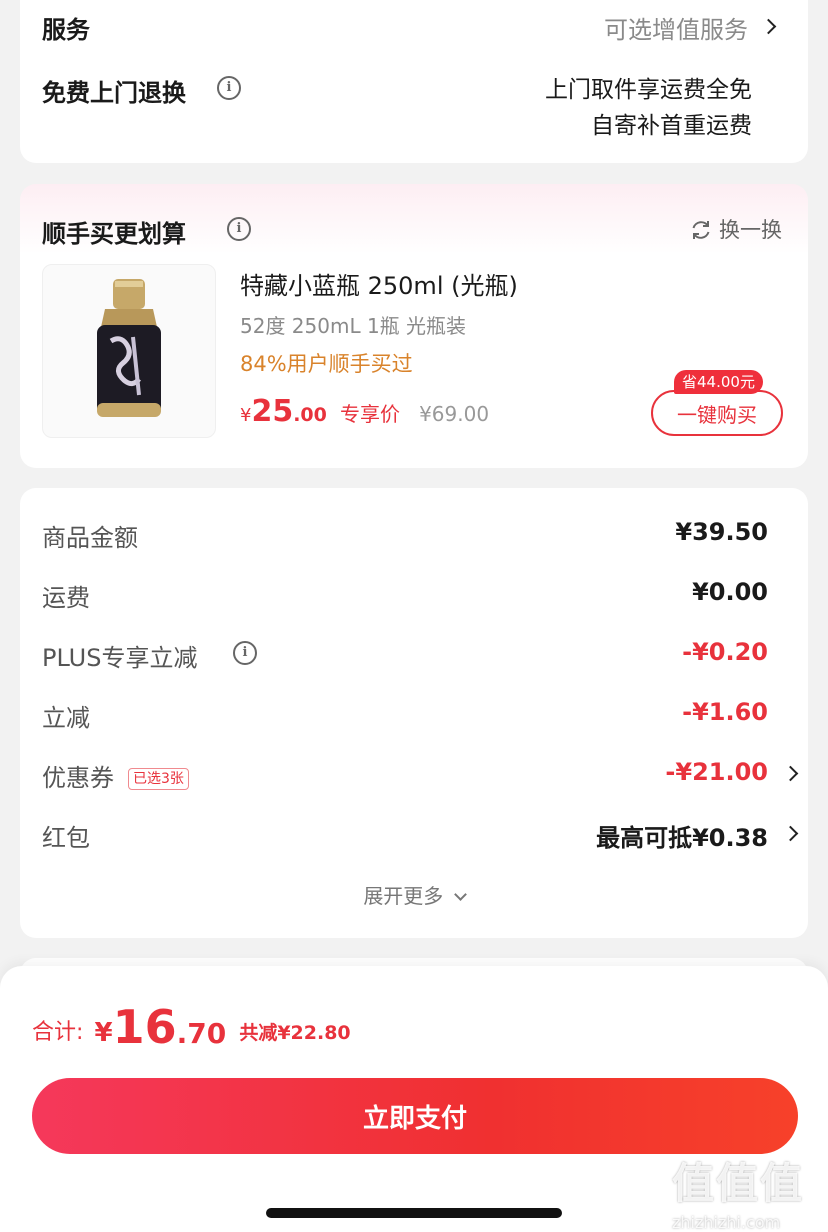  I want to click on refresh-label: 换一换, so click(750, 230).